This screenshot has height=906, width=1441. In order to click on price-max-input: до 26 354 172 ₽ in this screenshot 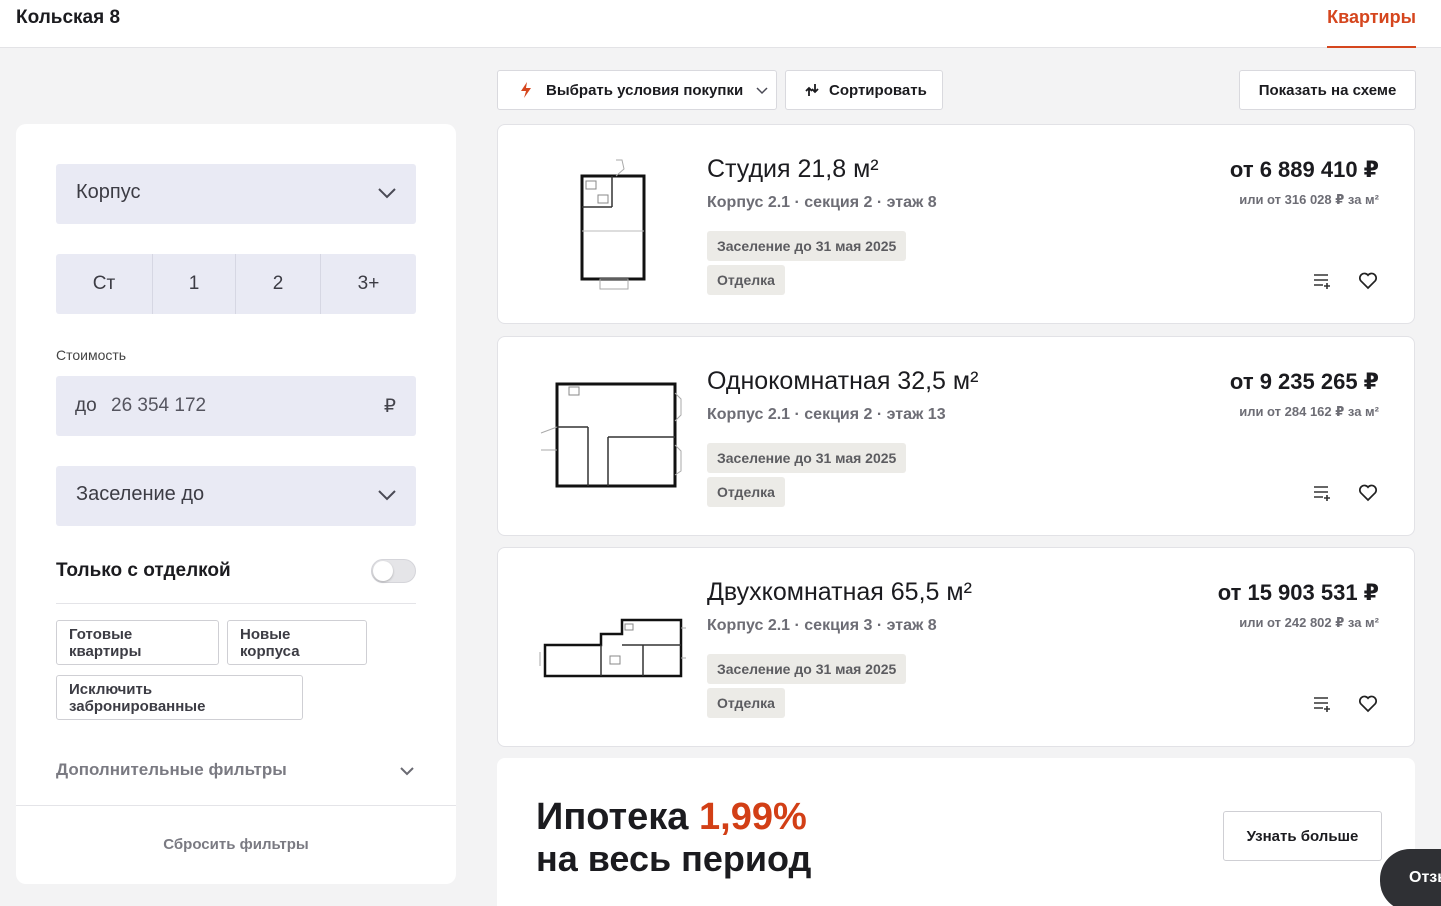, I will do `click(236, 406)`.